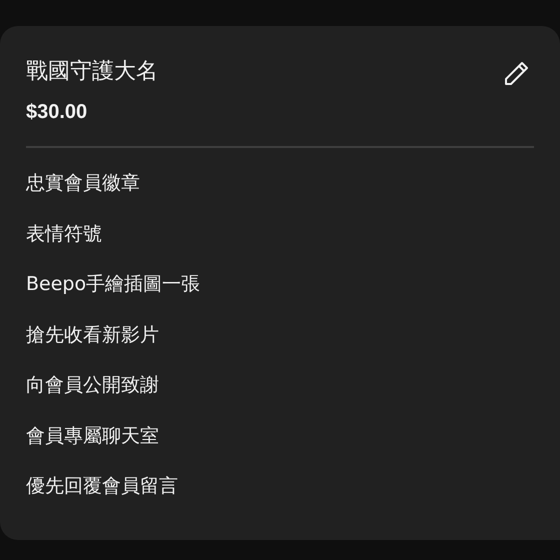  Describe the element at coordinates (93, 335) in the screenshot. I see `perk-text: 搶先收看新影片` at that location.